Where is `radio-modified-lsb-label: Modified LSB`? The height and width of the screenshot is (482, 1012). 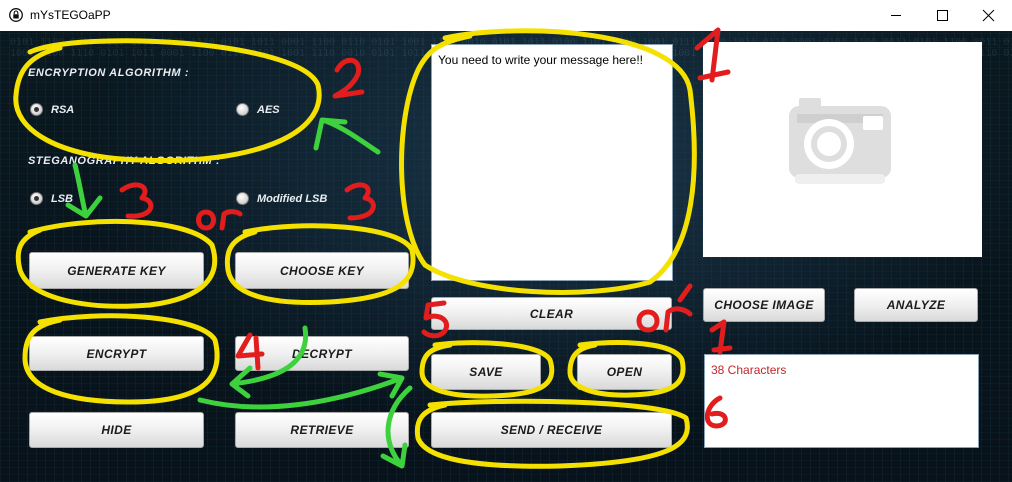 radio-modified-lsb-label: Modified LSB is located at coordinates (292, 198).